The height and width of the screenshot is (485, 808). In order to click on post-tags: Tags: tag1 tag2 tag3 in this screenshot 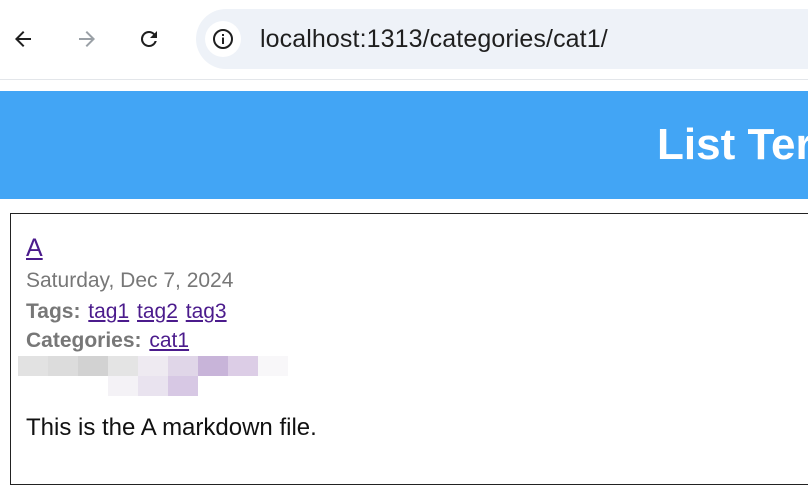, I will do `click(126, 312)`.